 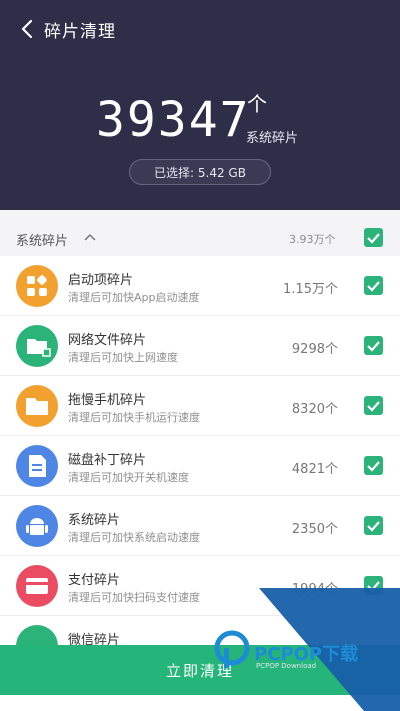 What do you see at coordinates (310, 289) in the screenshot?
I see `item-count: 1.15万个` at bounding box center [310, 289].